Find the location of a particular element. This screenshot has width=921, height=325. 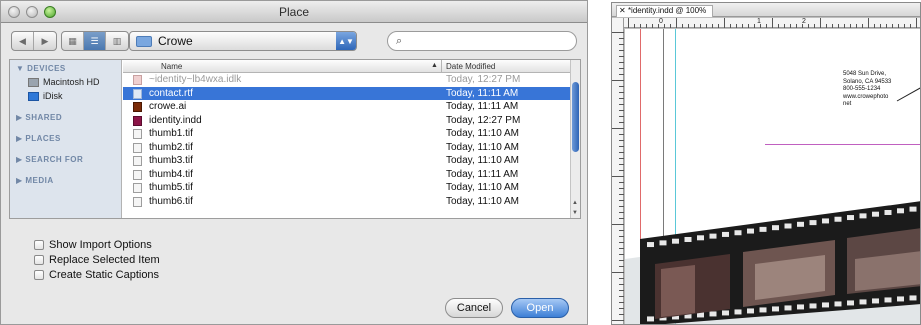

file-row: identity.indd Today, 12:27 PM is located at coordinates (346, 121).